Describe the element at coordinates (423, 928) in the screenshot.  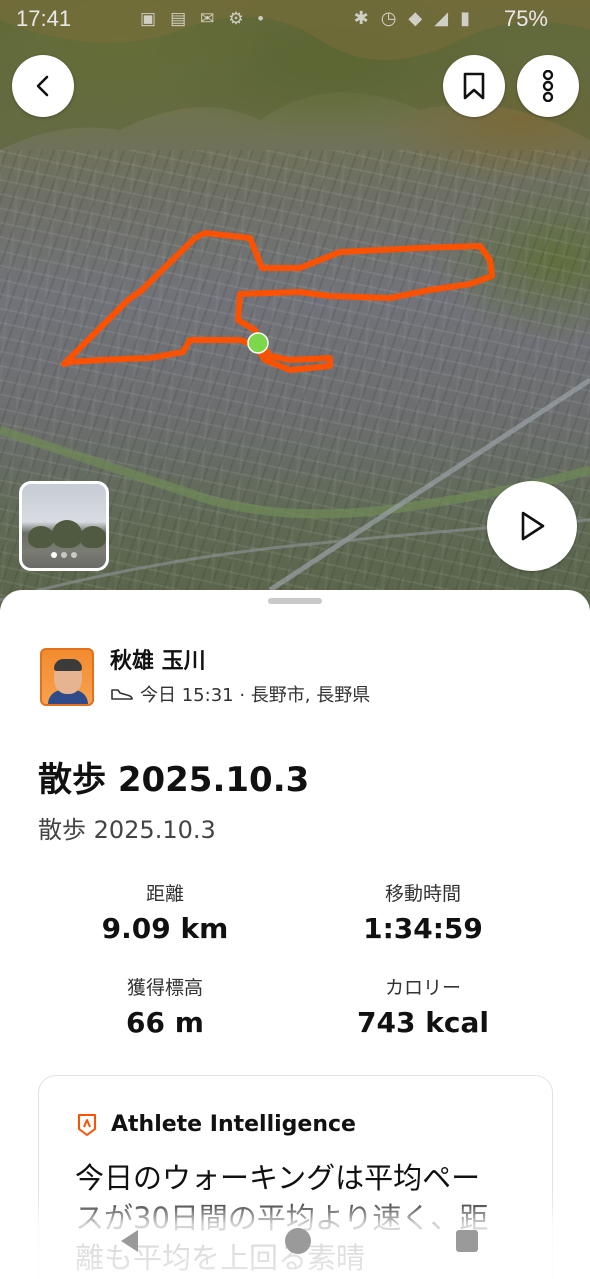
I see `stat-value: 1:34:59` at that location.